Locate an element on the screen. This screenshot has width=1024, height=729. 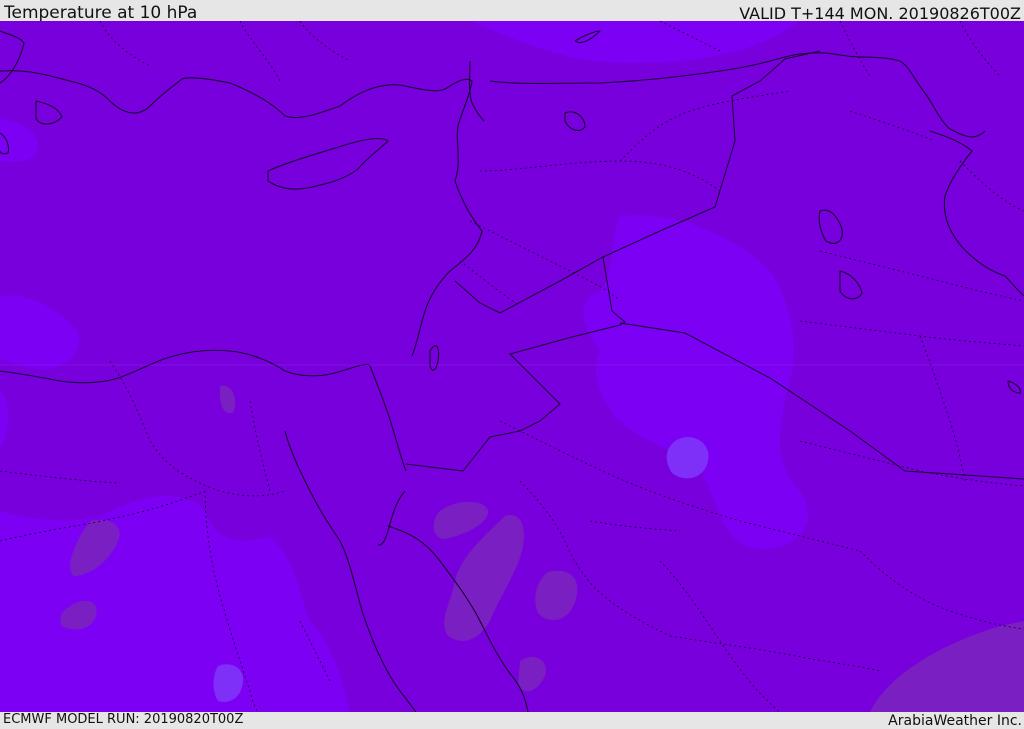
model-run-label: ECMWF MODEL RUN: 20190820T00Z is located at coordinates (123, 719).